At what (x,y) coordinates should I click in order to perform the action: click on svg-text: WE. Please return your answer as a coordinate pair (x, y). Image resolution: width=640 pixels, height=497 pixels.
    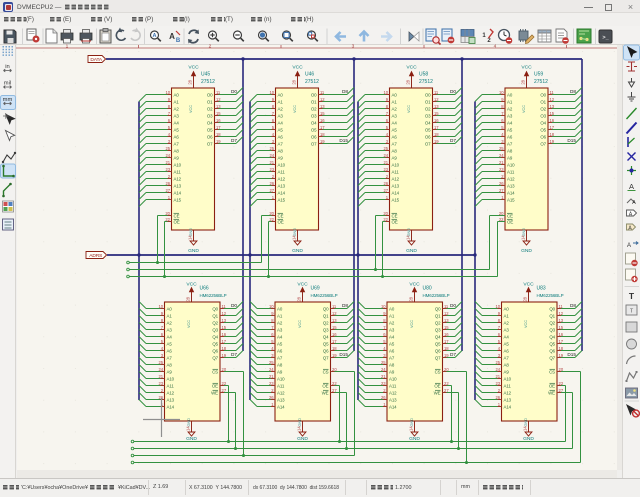
    Looking at the image, I should click on (214, 392).